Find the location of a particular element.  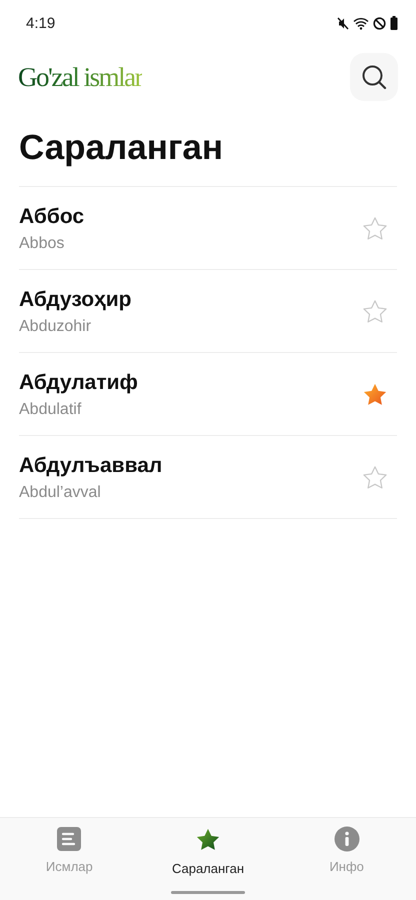

wifi-icon is located at coordinates (361, 23).